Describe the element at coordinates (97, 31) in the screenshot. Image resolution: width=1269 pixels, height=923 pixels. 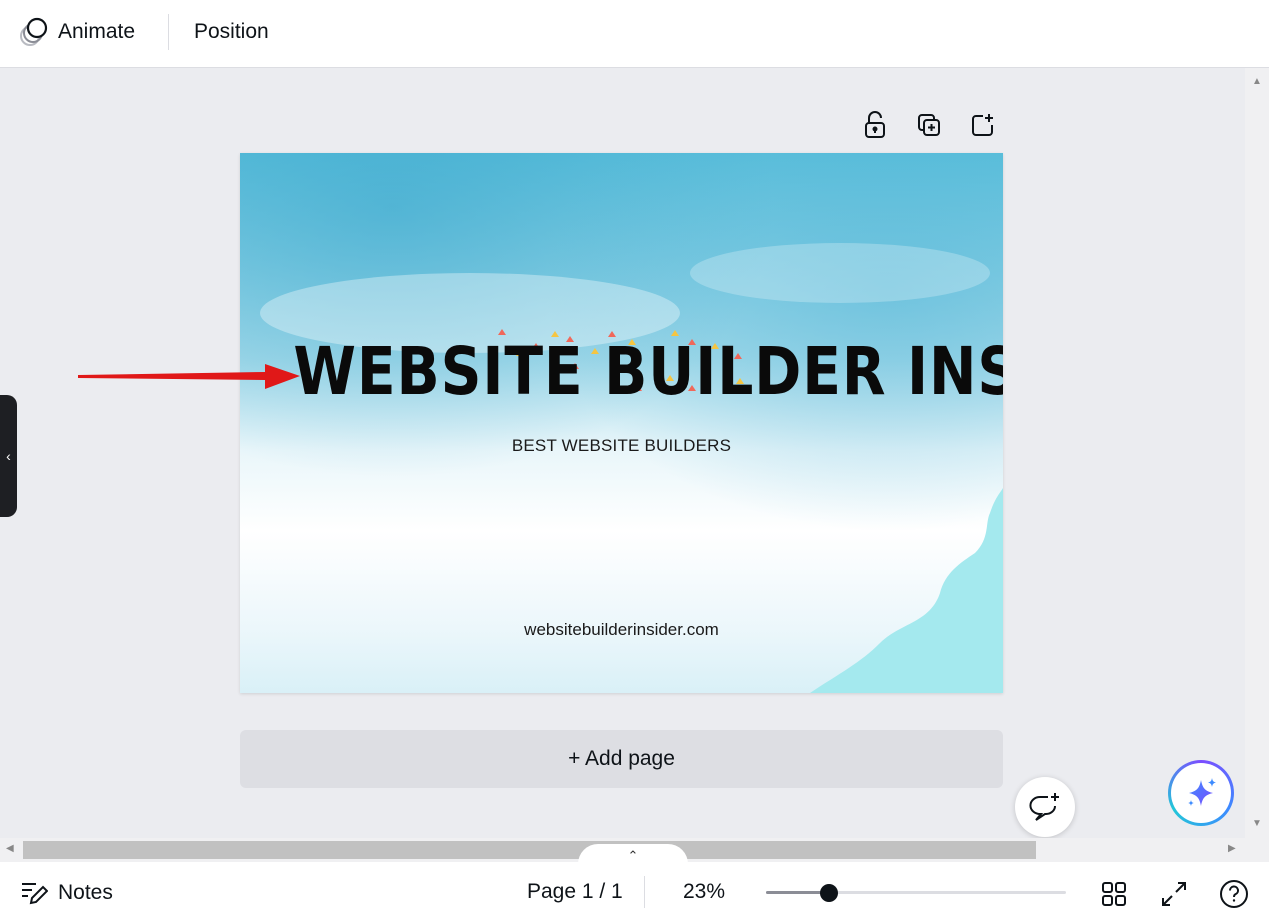
I see `animate-label: Animate` at that location.